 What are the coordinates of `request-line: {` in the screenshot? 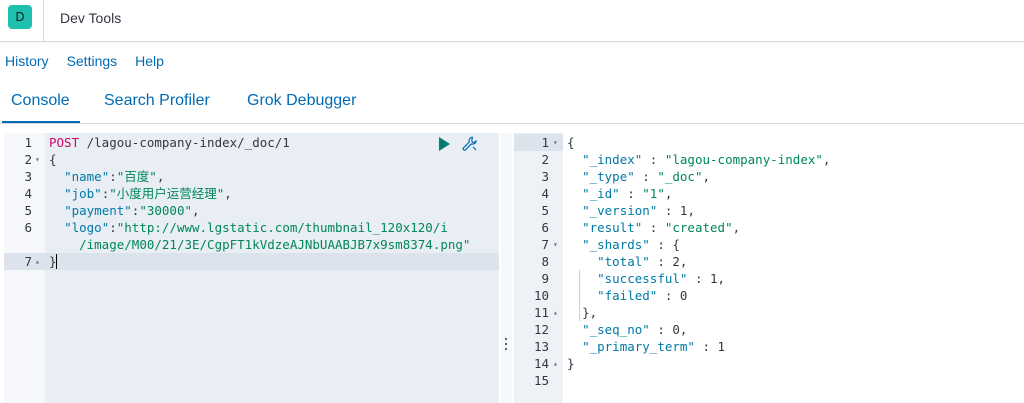 It's located at (53, 159).